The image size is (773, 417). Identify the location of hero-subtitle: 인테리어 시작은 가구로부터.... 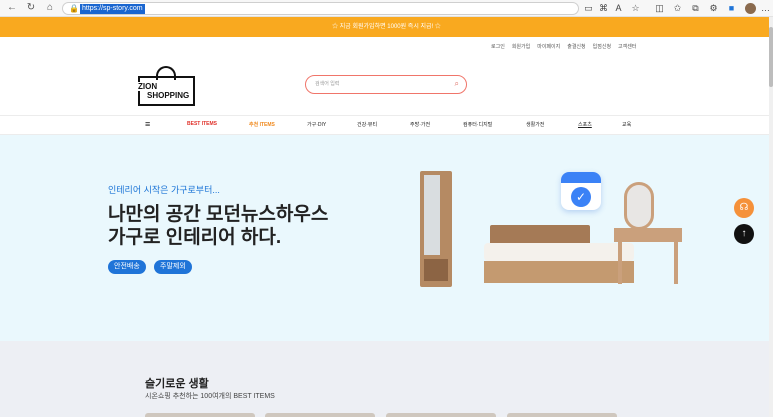
(164, 190).